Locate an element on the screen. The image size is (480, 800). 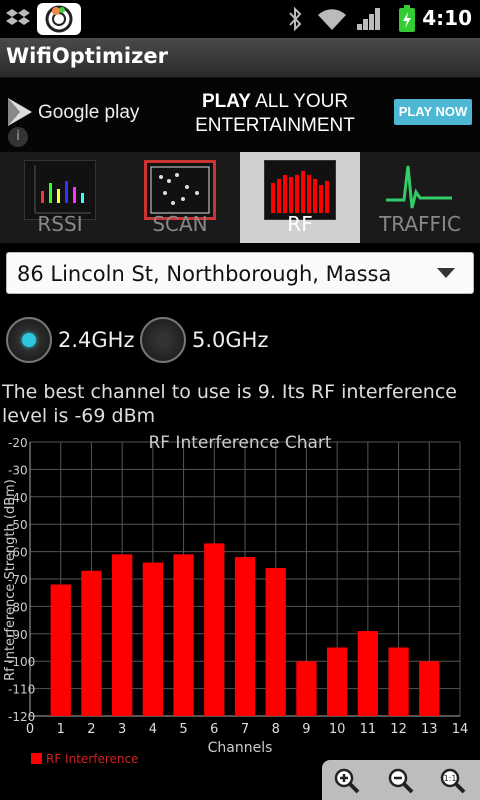
zoom-in-icon is located at coordinates (346, 780).